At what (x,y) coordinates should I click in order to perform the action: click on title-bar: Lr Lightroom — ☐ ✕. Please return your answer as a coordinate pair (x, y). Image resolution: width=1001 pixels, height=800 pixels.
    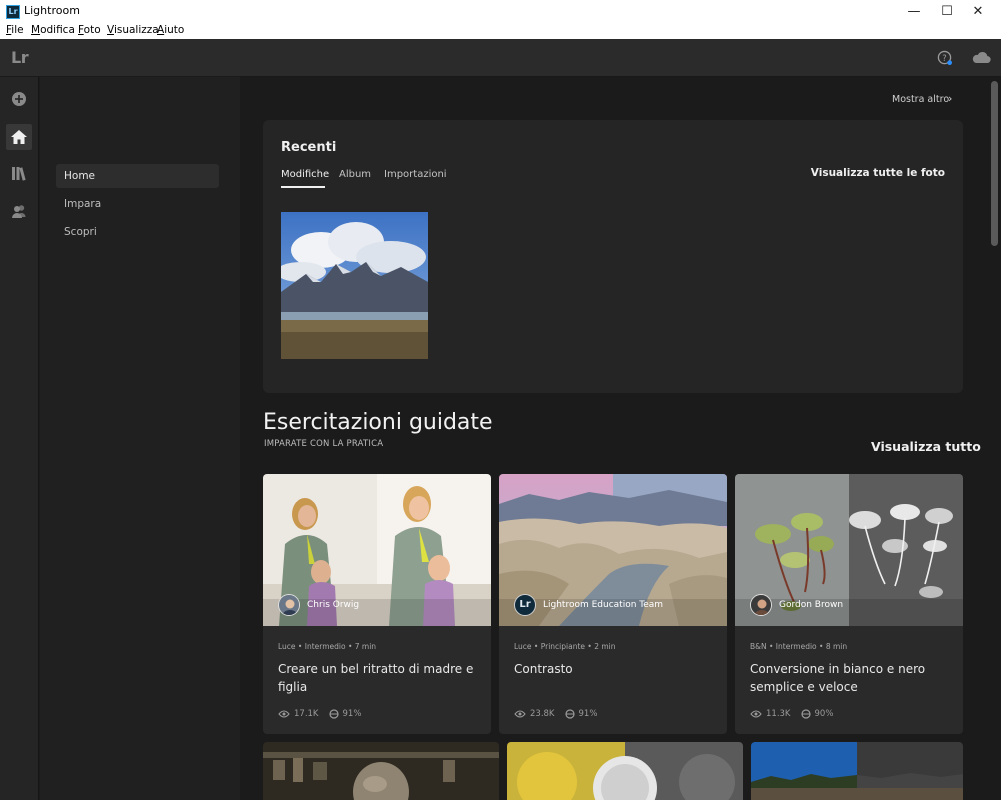
    Looking at the image, I should click on (500, 12).